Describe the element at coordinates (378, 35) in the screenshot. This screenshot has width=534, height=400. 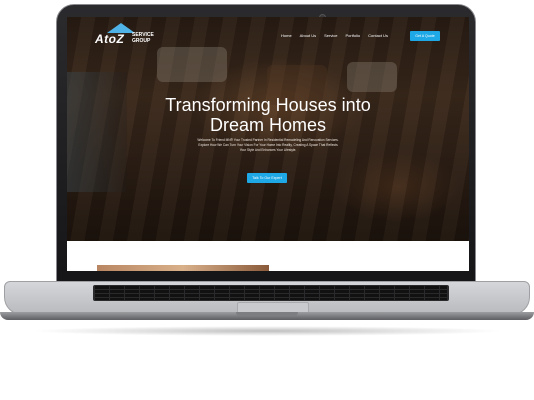
I see `nav-item-contact: Contact Us` at that location.